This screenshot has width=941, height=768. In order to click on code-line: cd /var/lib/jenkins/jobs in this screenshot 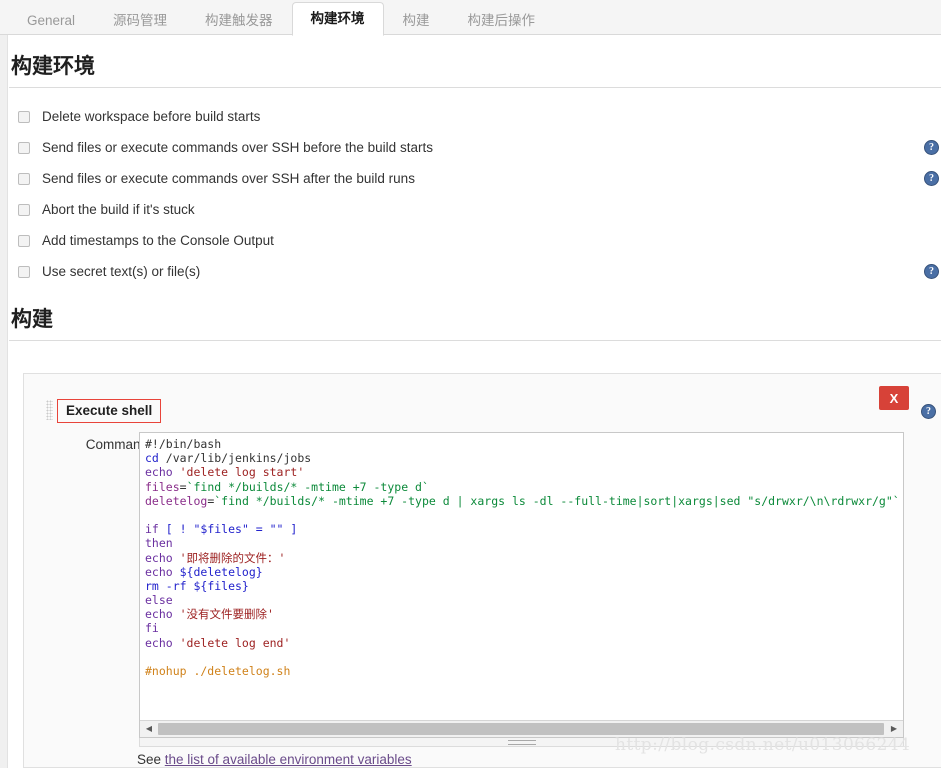, I will do `click(524, 458)`.